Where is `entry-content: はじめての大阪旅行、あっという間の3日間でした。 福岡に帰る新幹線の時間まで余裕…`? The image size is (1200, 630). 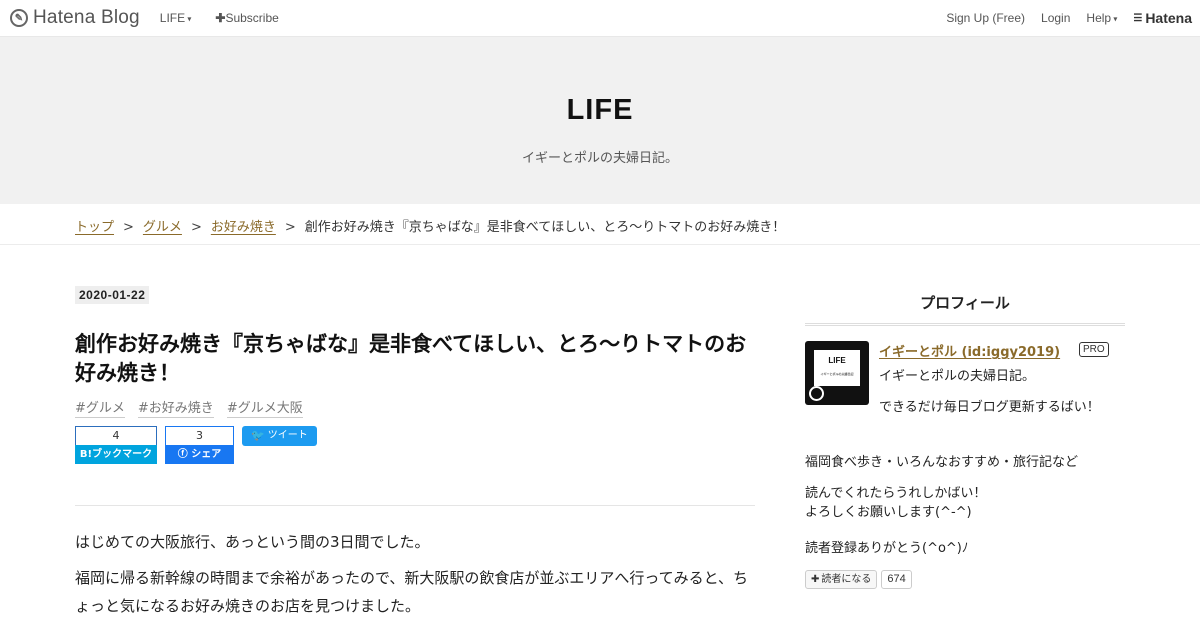
entry-content: はじめての大阪旅行、あっという間の3日間でした。 福岡に帰る新幹線の時間まで余裕… is located at coordinates (415, 578).